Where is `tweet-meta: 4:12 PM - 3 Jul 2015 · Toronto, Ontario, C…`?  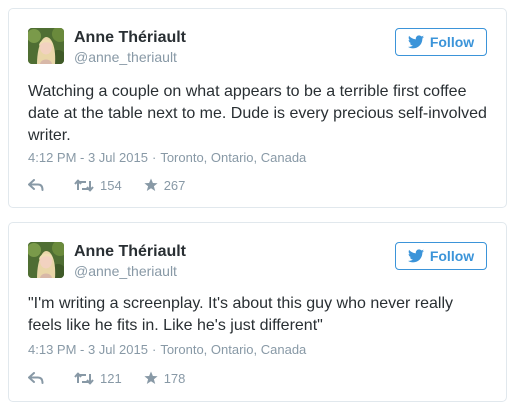 tweet-meta: 4:12 PM - 3 Jul 2015 · Toronto, Ontario, C… is located at coordinates (167, 157).